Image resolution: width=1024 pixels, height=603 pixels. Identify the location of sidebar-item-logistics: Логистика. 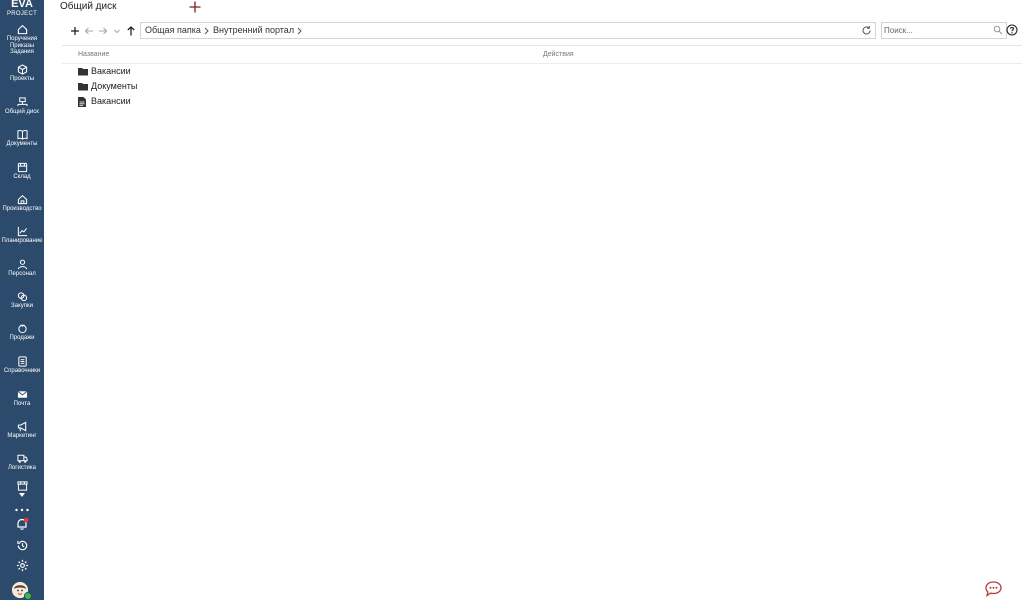
(22, 462).